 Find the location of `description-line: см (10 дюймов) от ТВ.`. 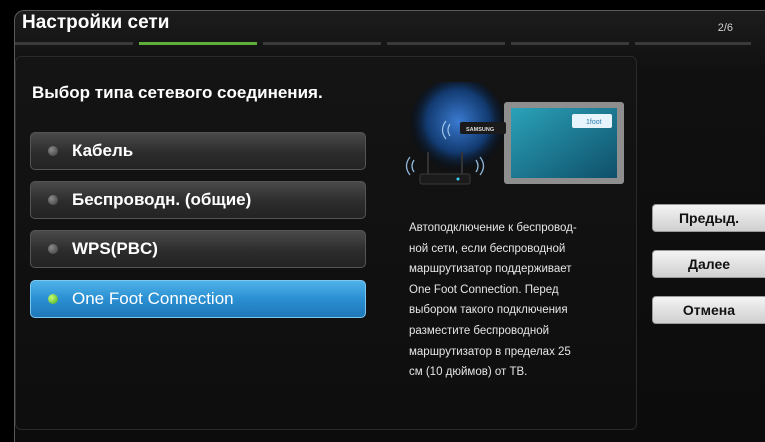

description-line: см (10 дюймов) от ТВ. is located at coordinates (468, 372).